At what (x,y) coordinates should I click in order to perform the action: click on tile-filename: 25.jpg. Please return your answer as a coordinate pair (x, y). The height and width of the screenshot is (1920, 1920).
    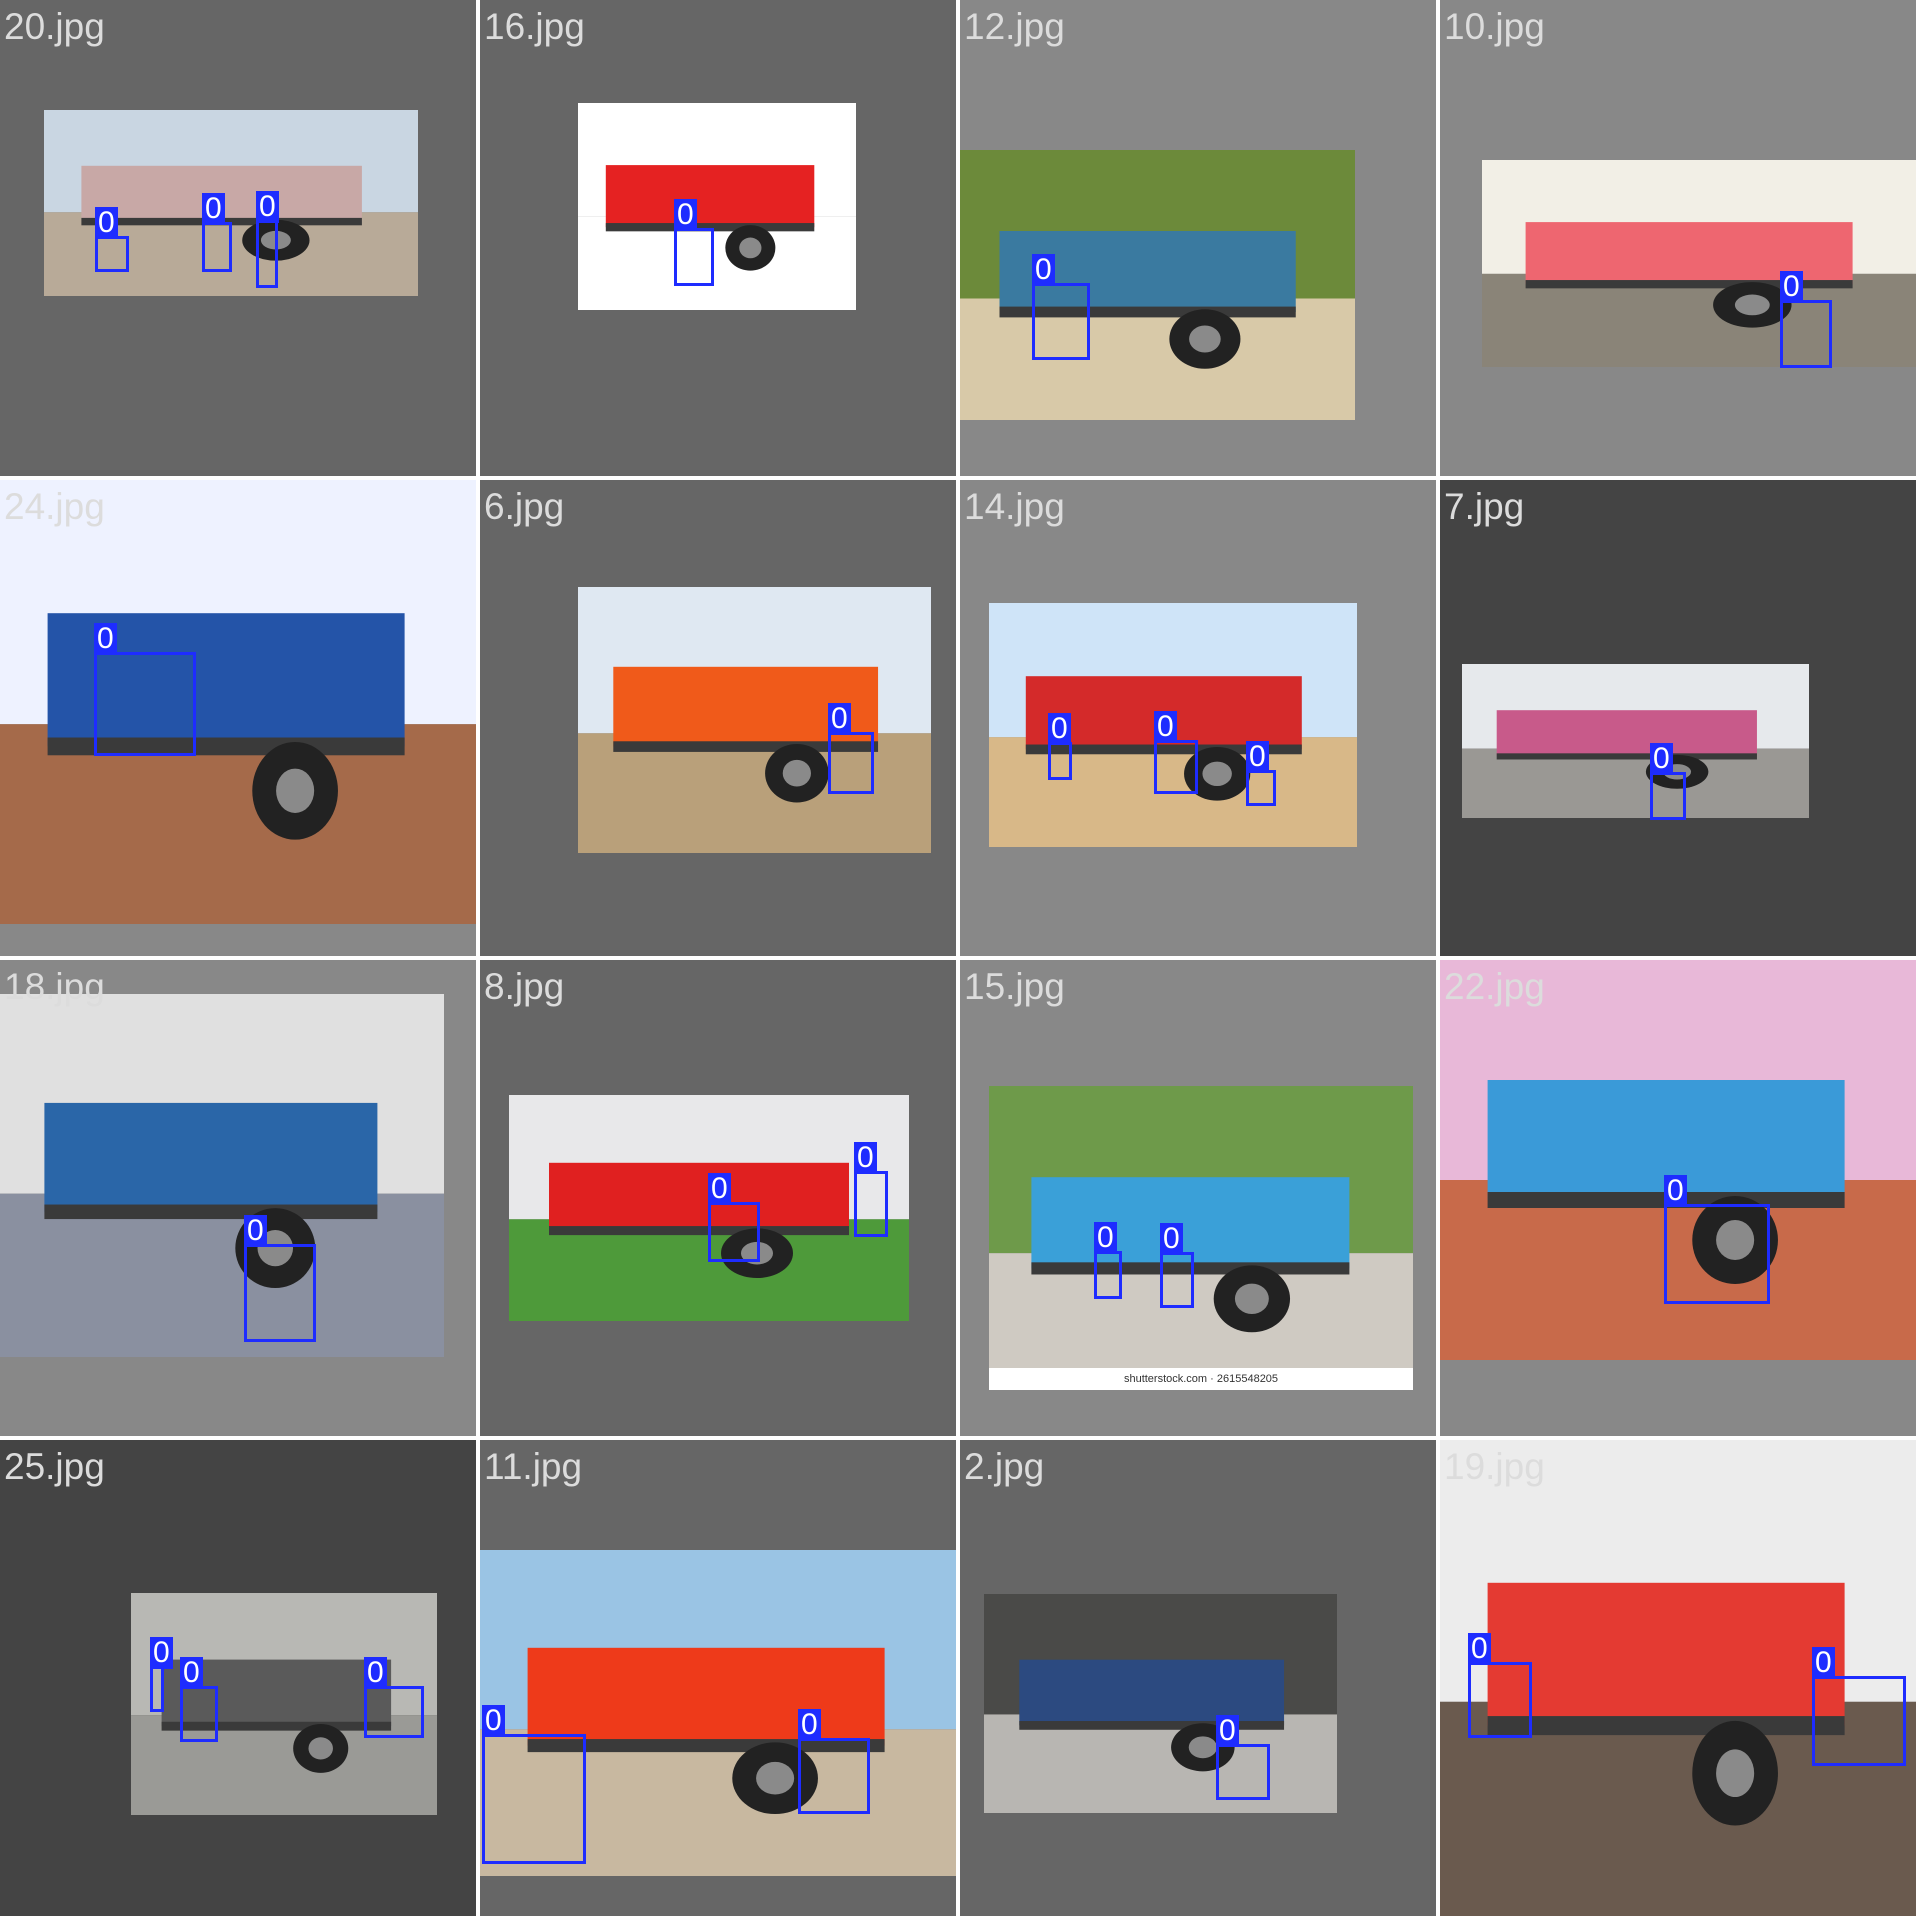
    Looking at the image, I should click on (54, 1466).